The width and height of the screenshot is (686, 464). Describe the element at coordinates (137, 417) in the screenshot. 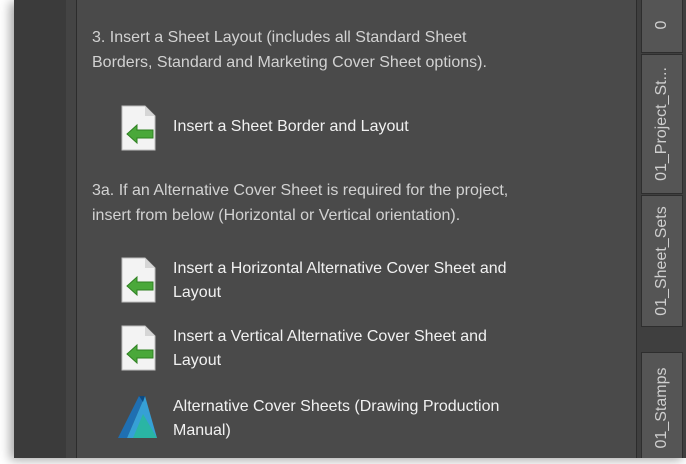

I see `autodesk-logo-icon` at that location.